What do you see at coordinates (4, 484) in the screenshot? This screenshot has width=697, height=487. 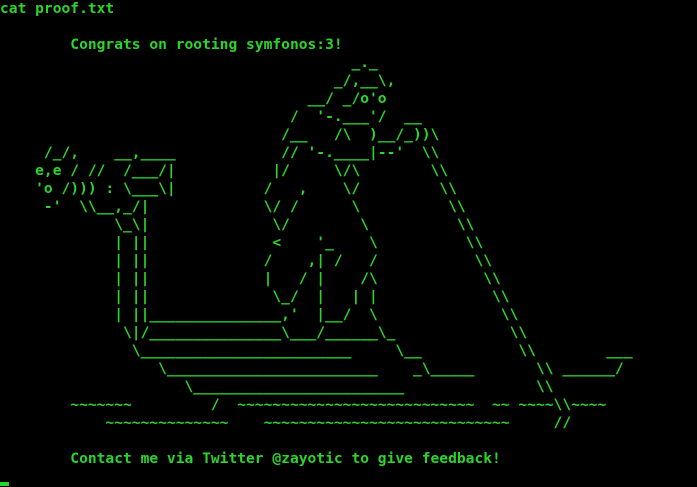 I see `terminal-cursor` at bounding box center [4, 484].